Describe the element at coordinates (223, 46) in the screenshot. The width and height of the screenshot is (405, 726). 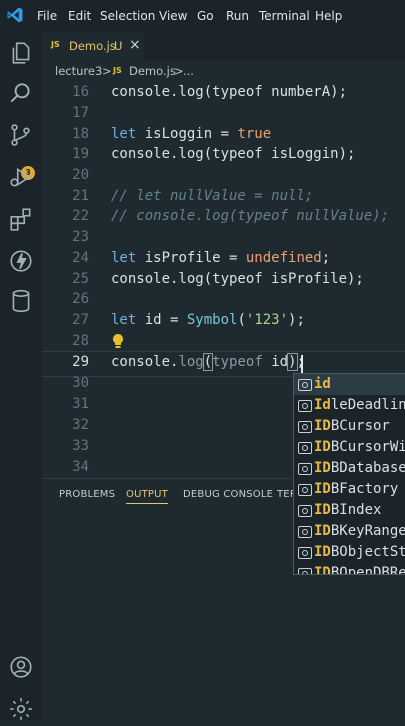
I see `tab-bar: JS Demo.js U ×` at that location.